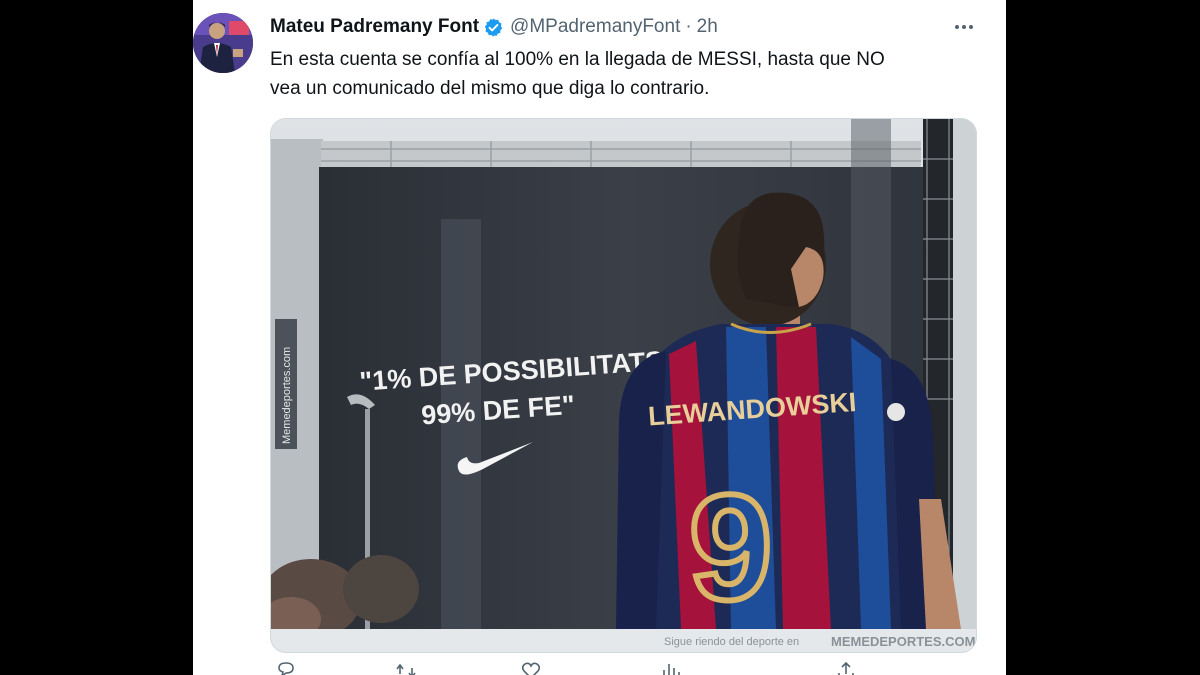 This screenshot has height=675, width=1200. Describe the element at coordinates (287, 395) in the screenshot. I see `side-watermark: Memedeportes.com` at that location.